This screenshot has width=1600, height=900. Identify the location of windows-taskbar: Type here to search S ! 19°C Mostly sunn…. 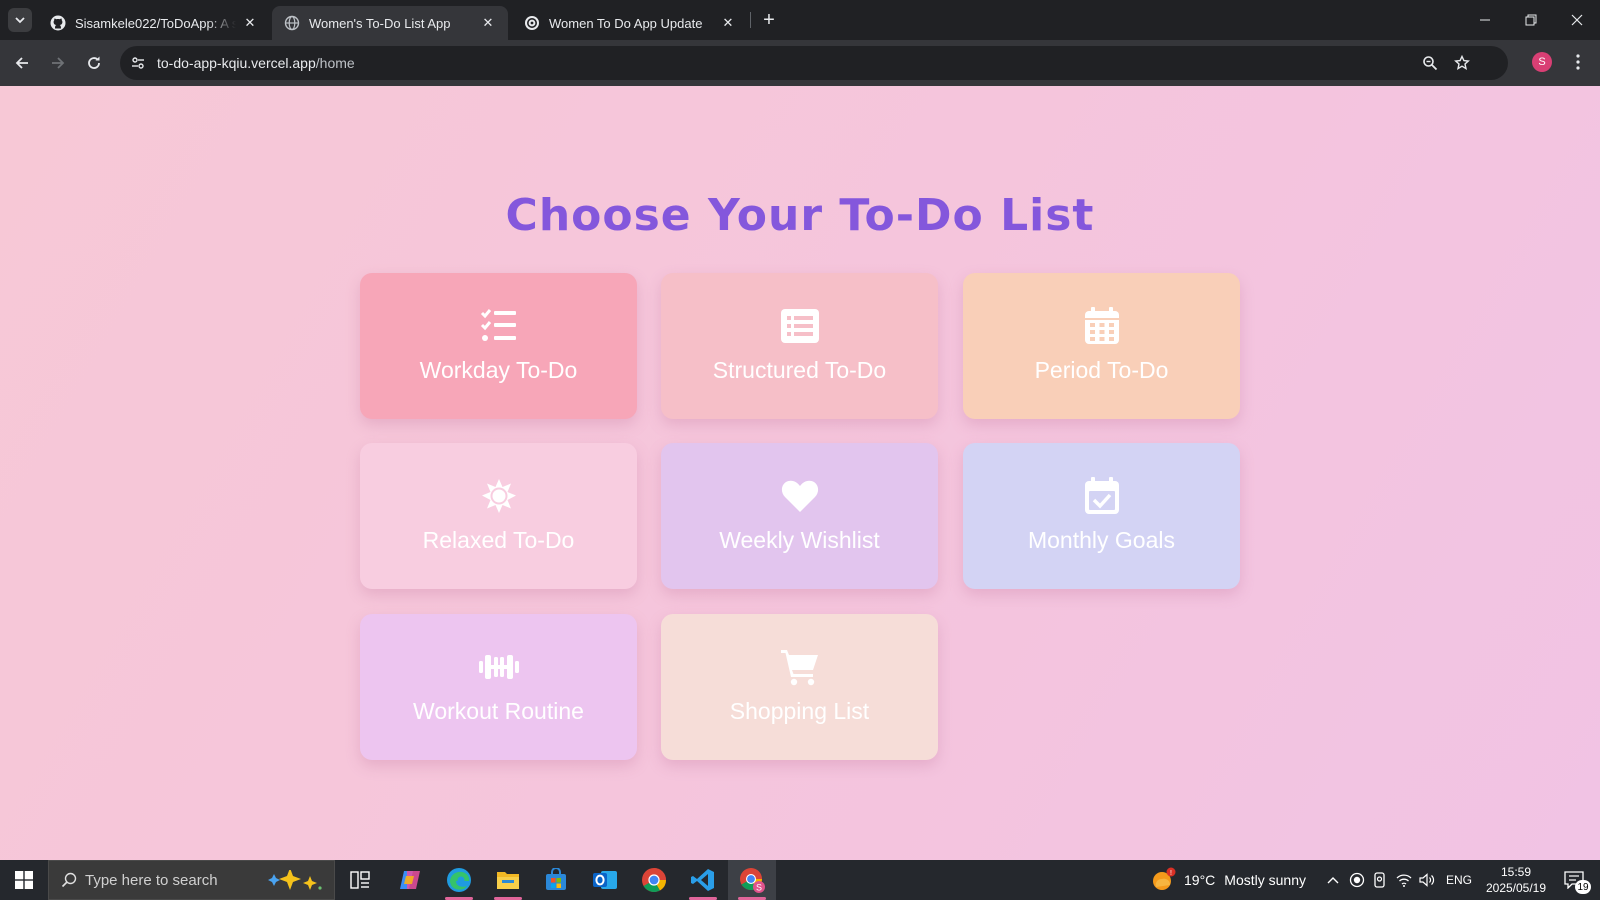
(800, 880).